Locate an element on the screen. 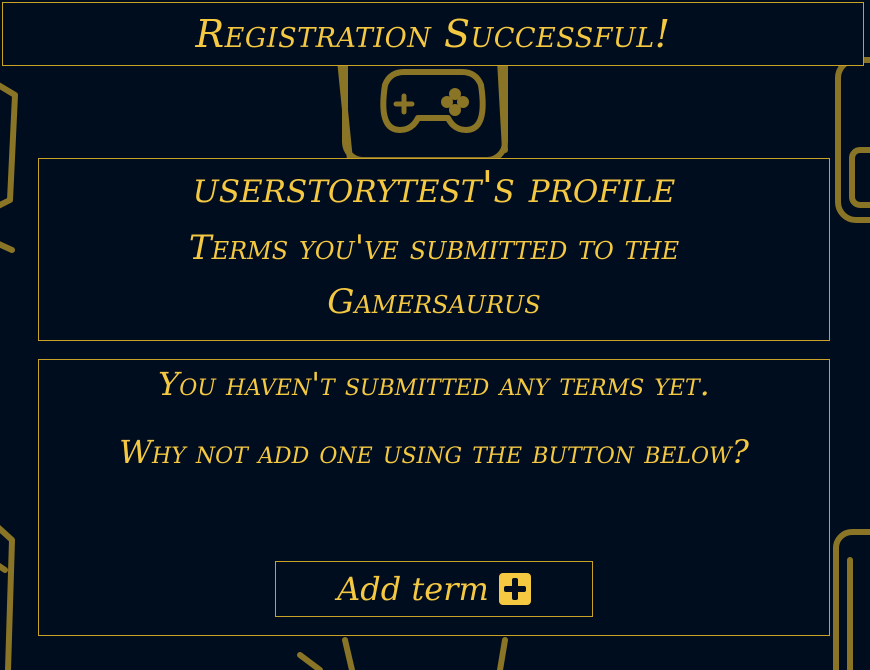 The image size is (870, 670). add-term-prompt: Why not add one using the button below? is located at coordinates (434, 452).